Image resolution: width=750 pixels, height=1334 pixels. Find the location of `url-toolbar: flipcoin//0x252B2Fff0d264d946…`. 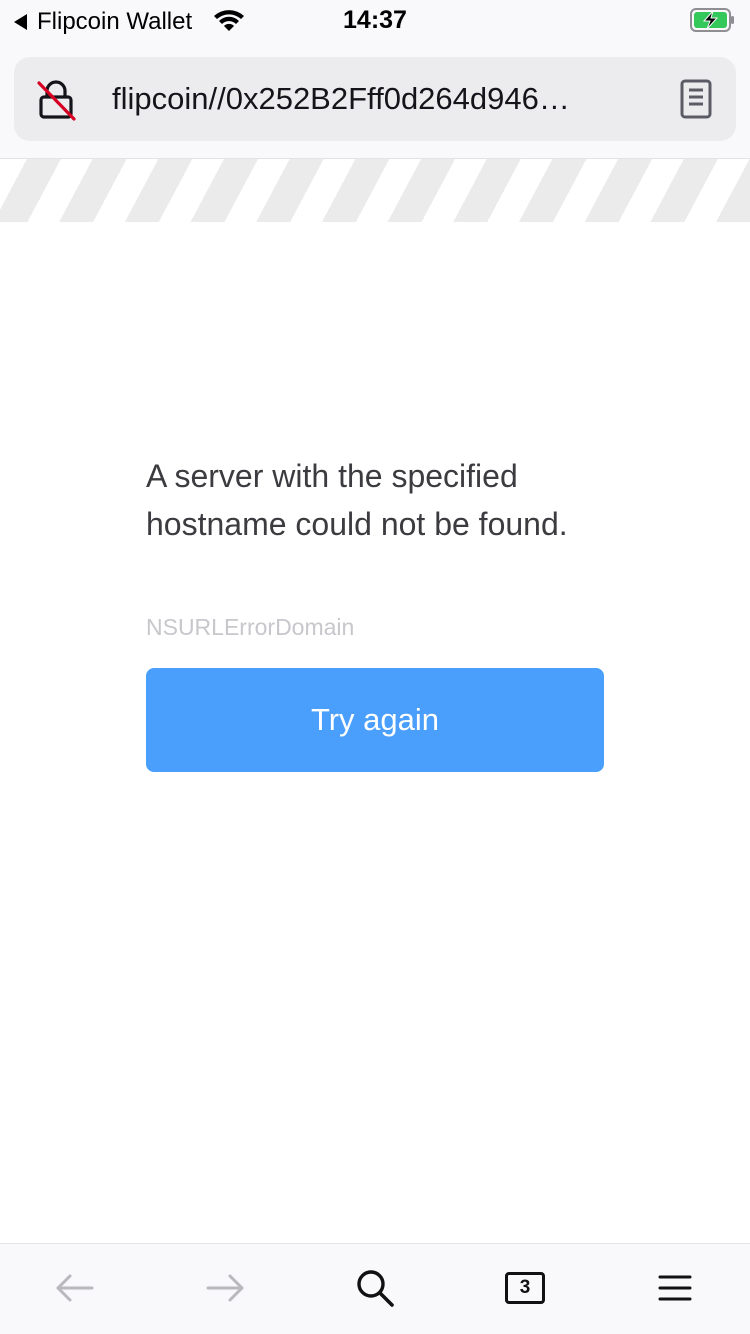

url-toolbar: flipcoin//0x252B2Fff0d264d946… is located at coordinates (375, 99).